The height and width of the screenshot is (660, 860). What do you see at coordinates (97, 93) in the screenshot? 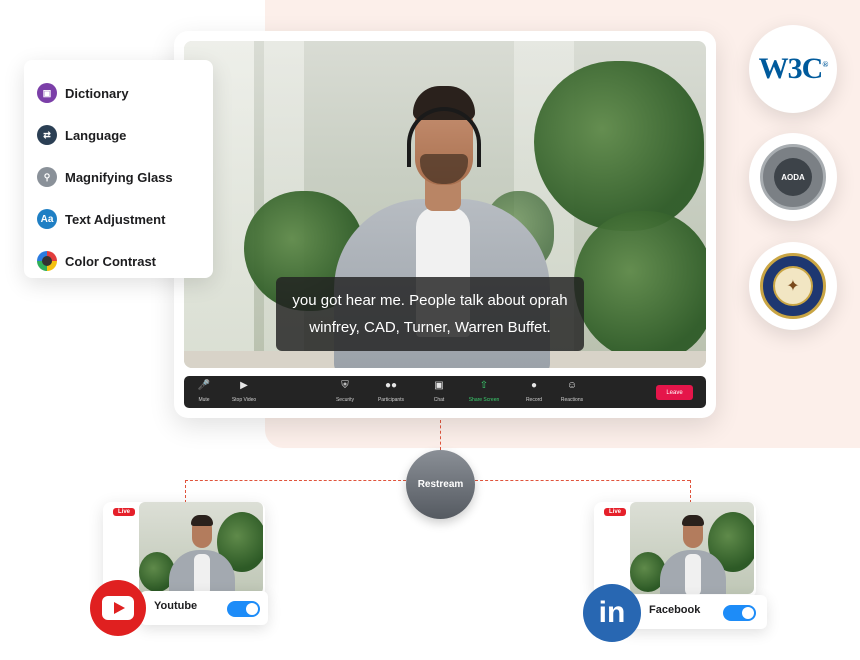
I see `menu-item-label: Dictionary` at bounding box center [97, 93].